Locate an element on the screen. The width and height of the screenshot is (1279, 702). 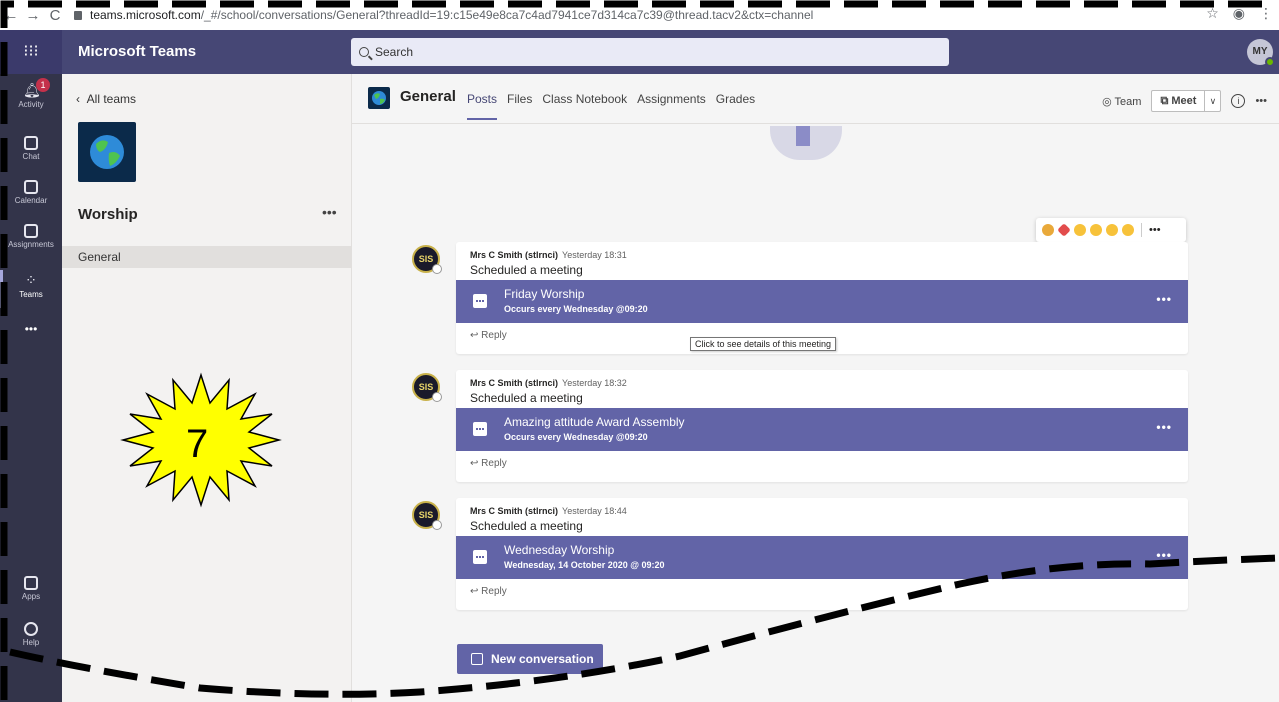
apps-icon is located at coordinates (31, 583).